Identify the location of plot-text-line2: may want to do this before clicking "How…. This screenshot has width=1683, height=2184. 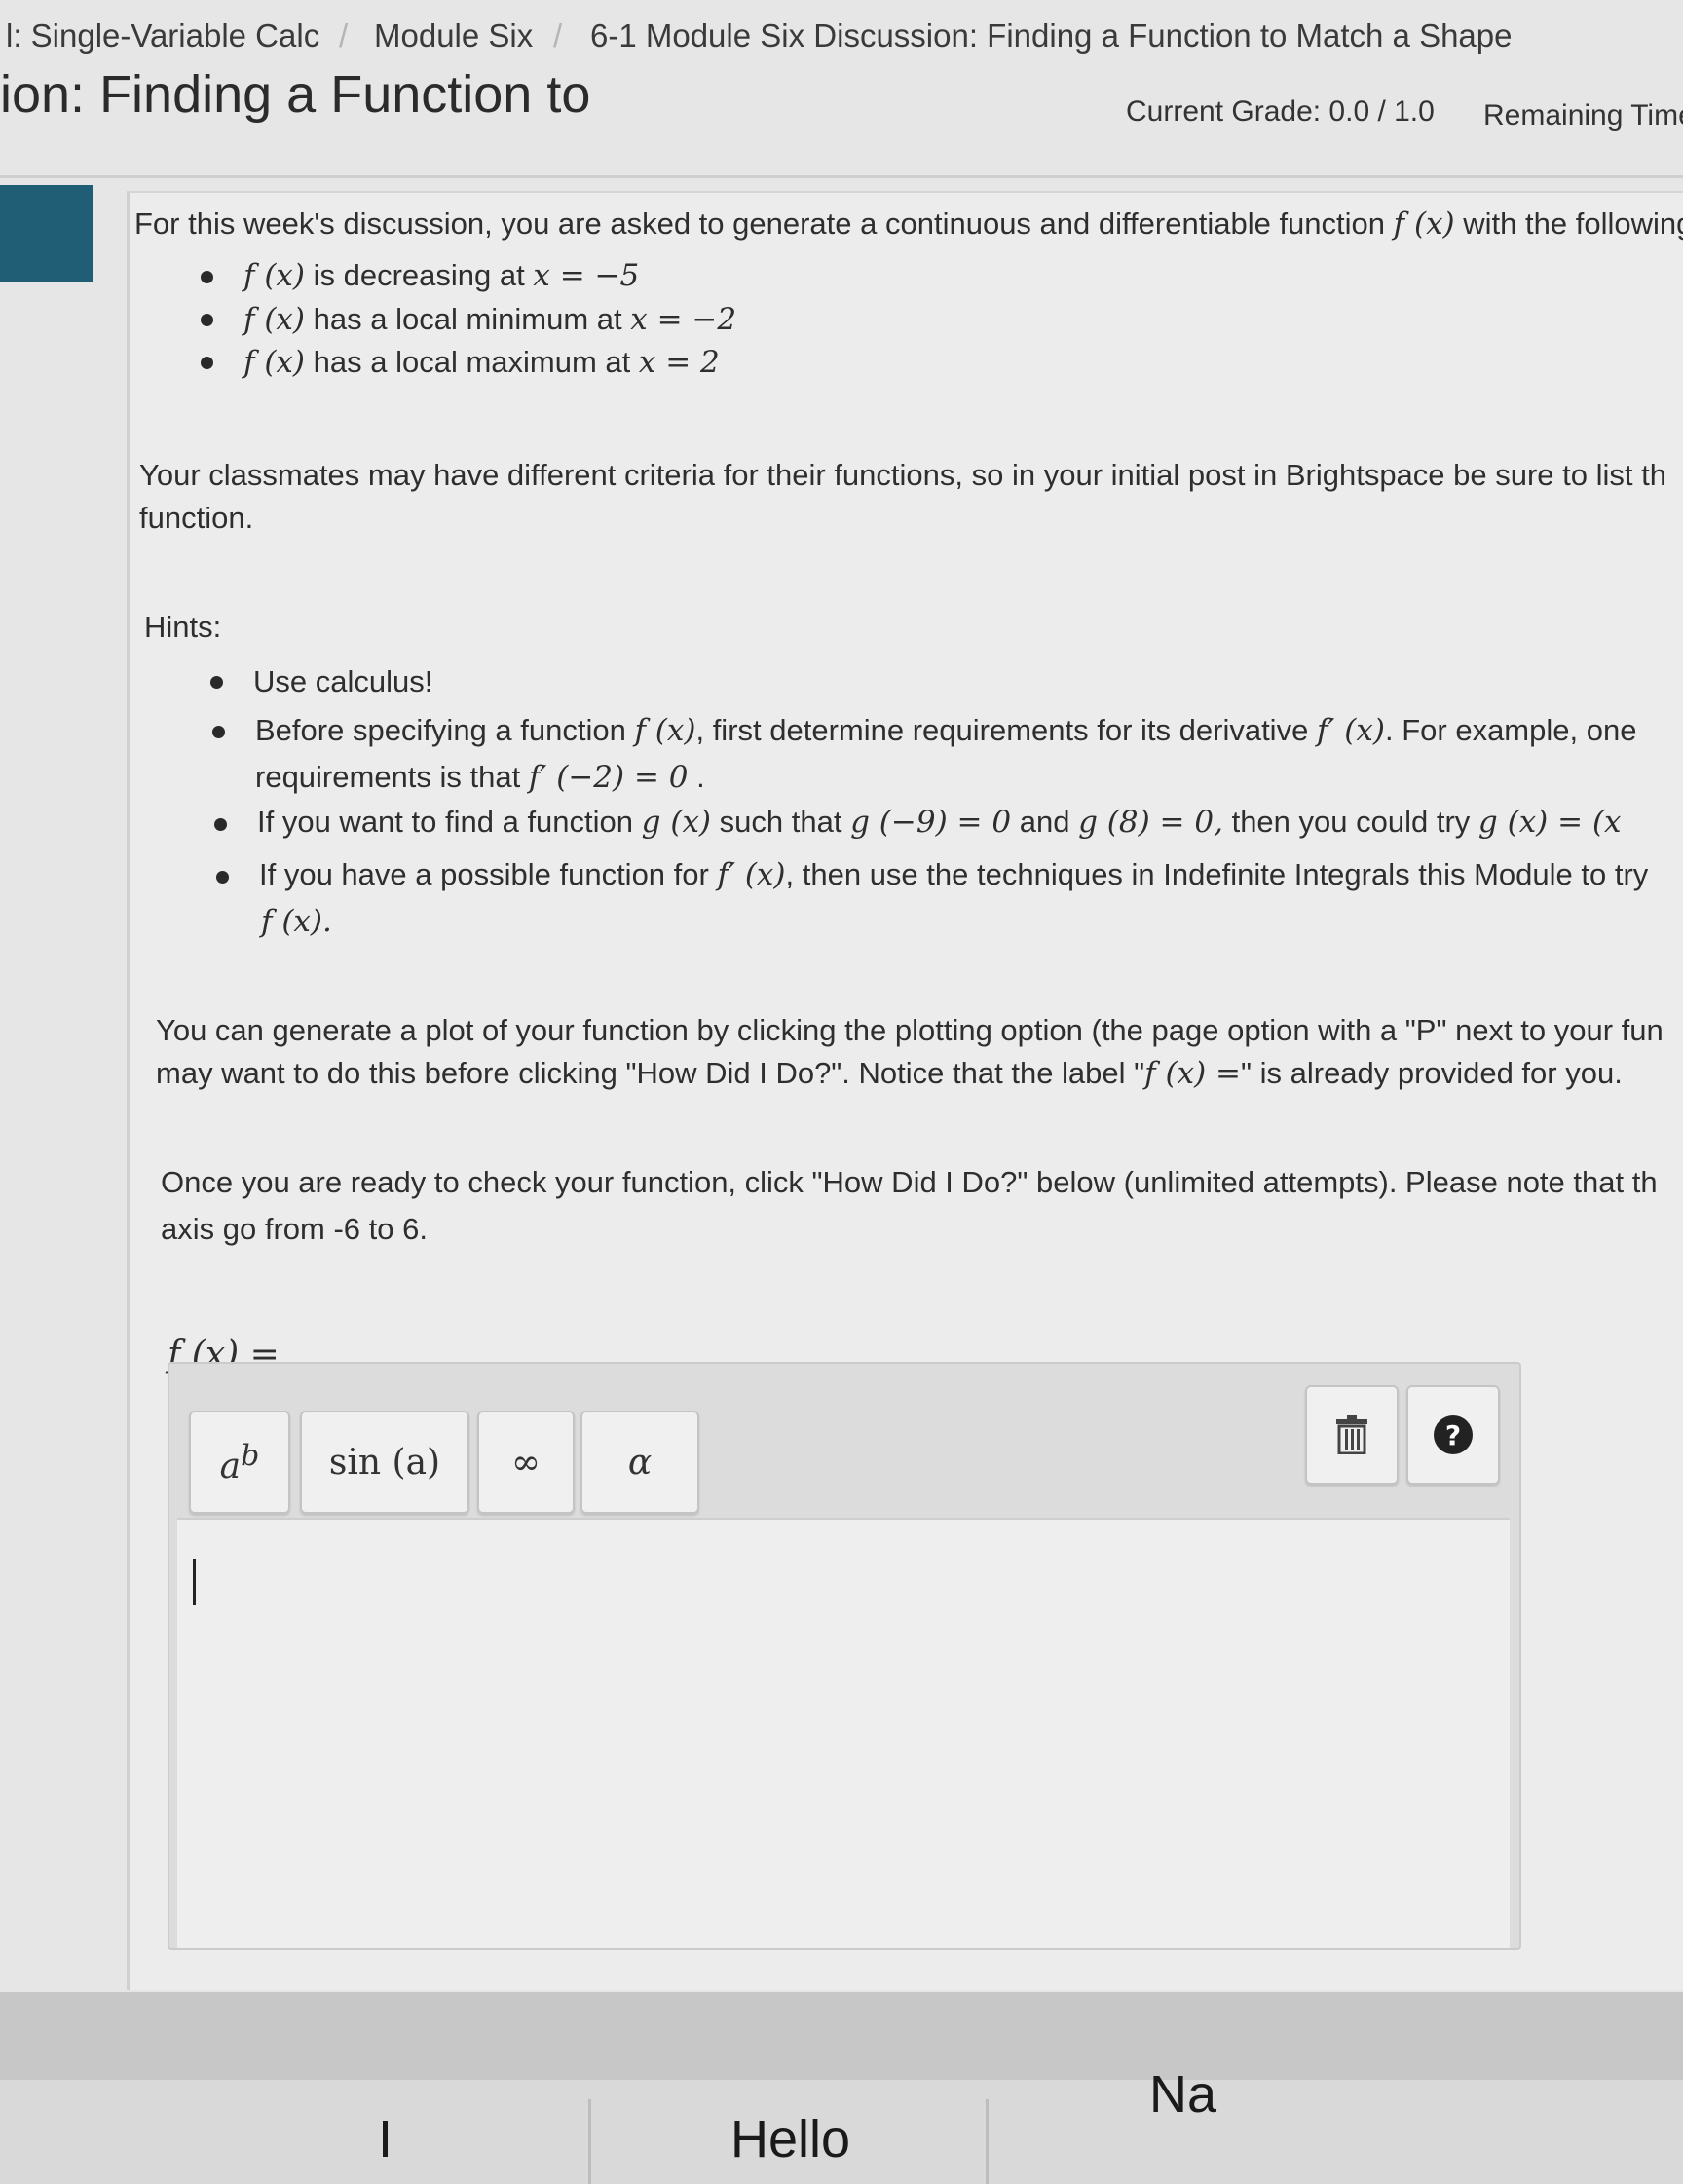
(890, 1073).